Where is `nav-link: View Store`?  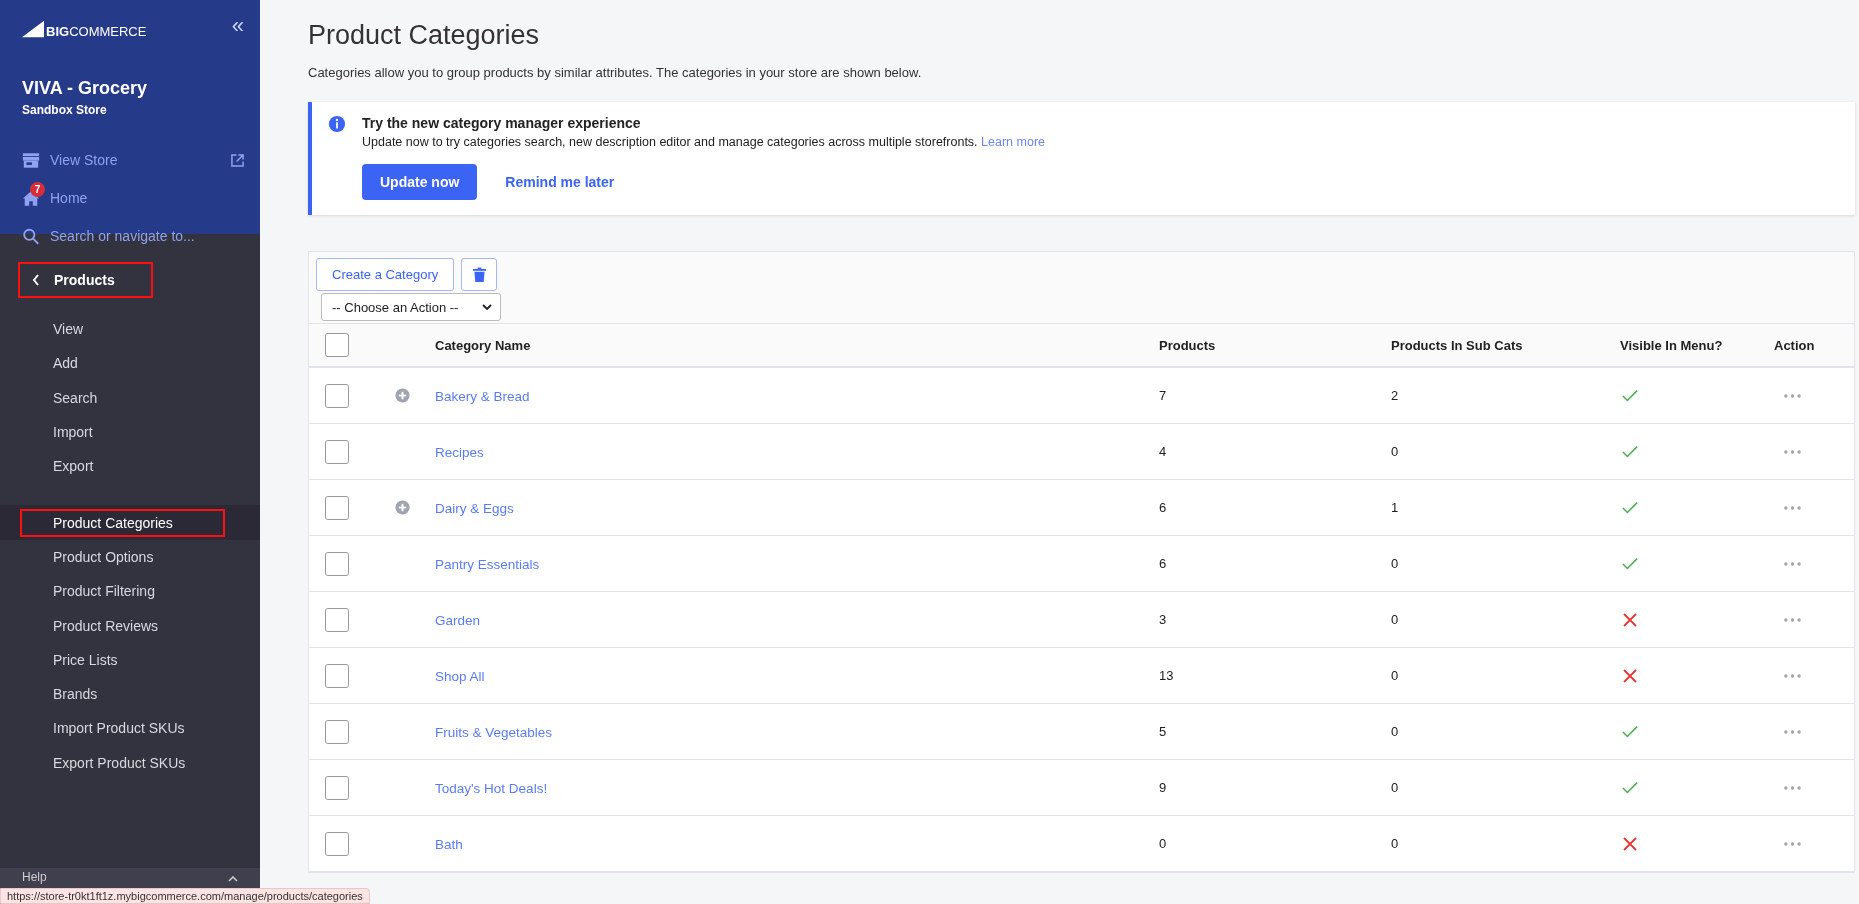 nav-link: View Store is located at coordinates (133, 160).